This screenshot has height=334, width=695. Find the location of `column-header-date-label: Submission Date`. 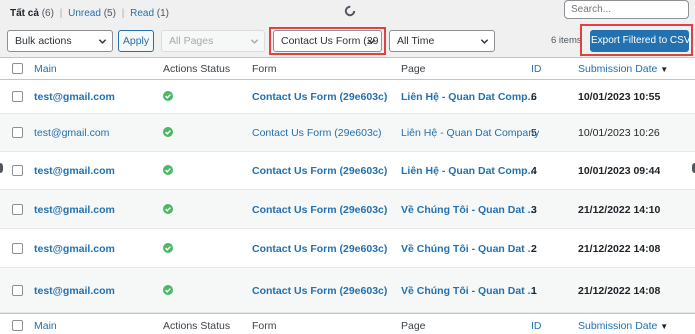

column-header-date-label: Submission Date is located at coordinates (618, 69).